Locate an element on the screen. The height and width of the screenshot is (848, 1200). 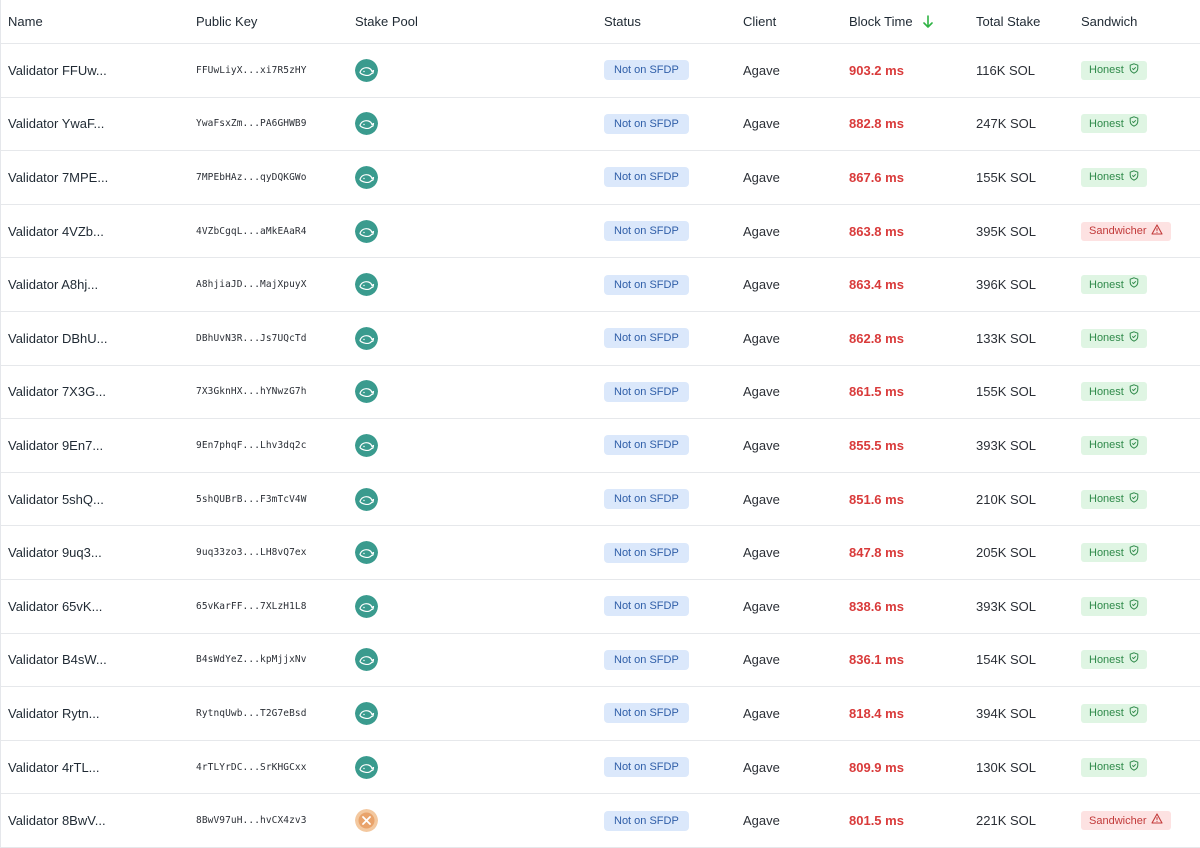
public-key-cell: 8BwV97uH...hvCX4zv3 is located at coordinates (251, 820).